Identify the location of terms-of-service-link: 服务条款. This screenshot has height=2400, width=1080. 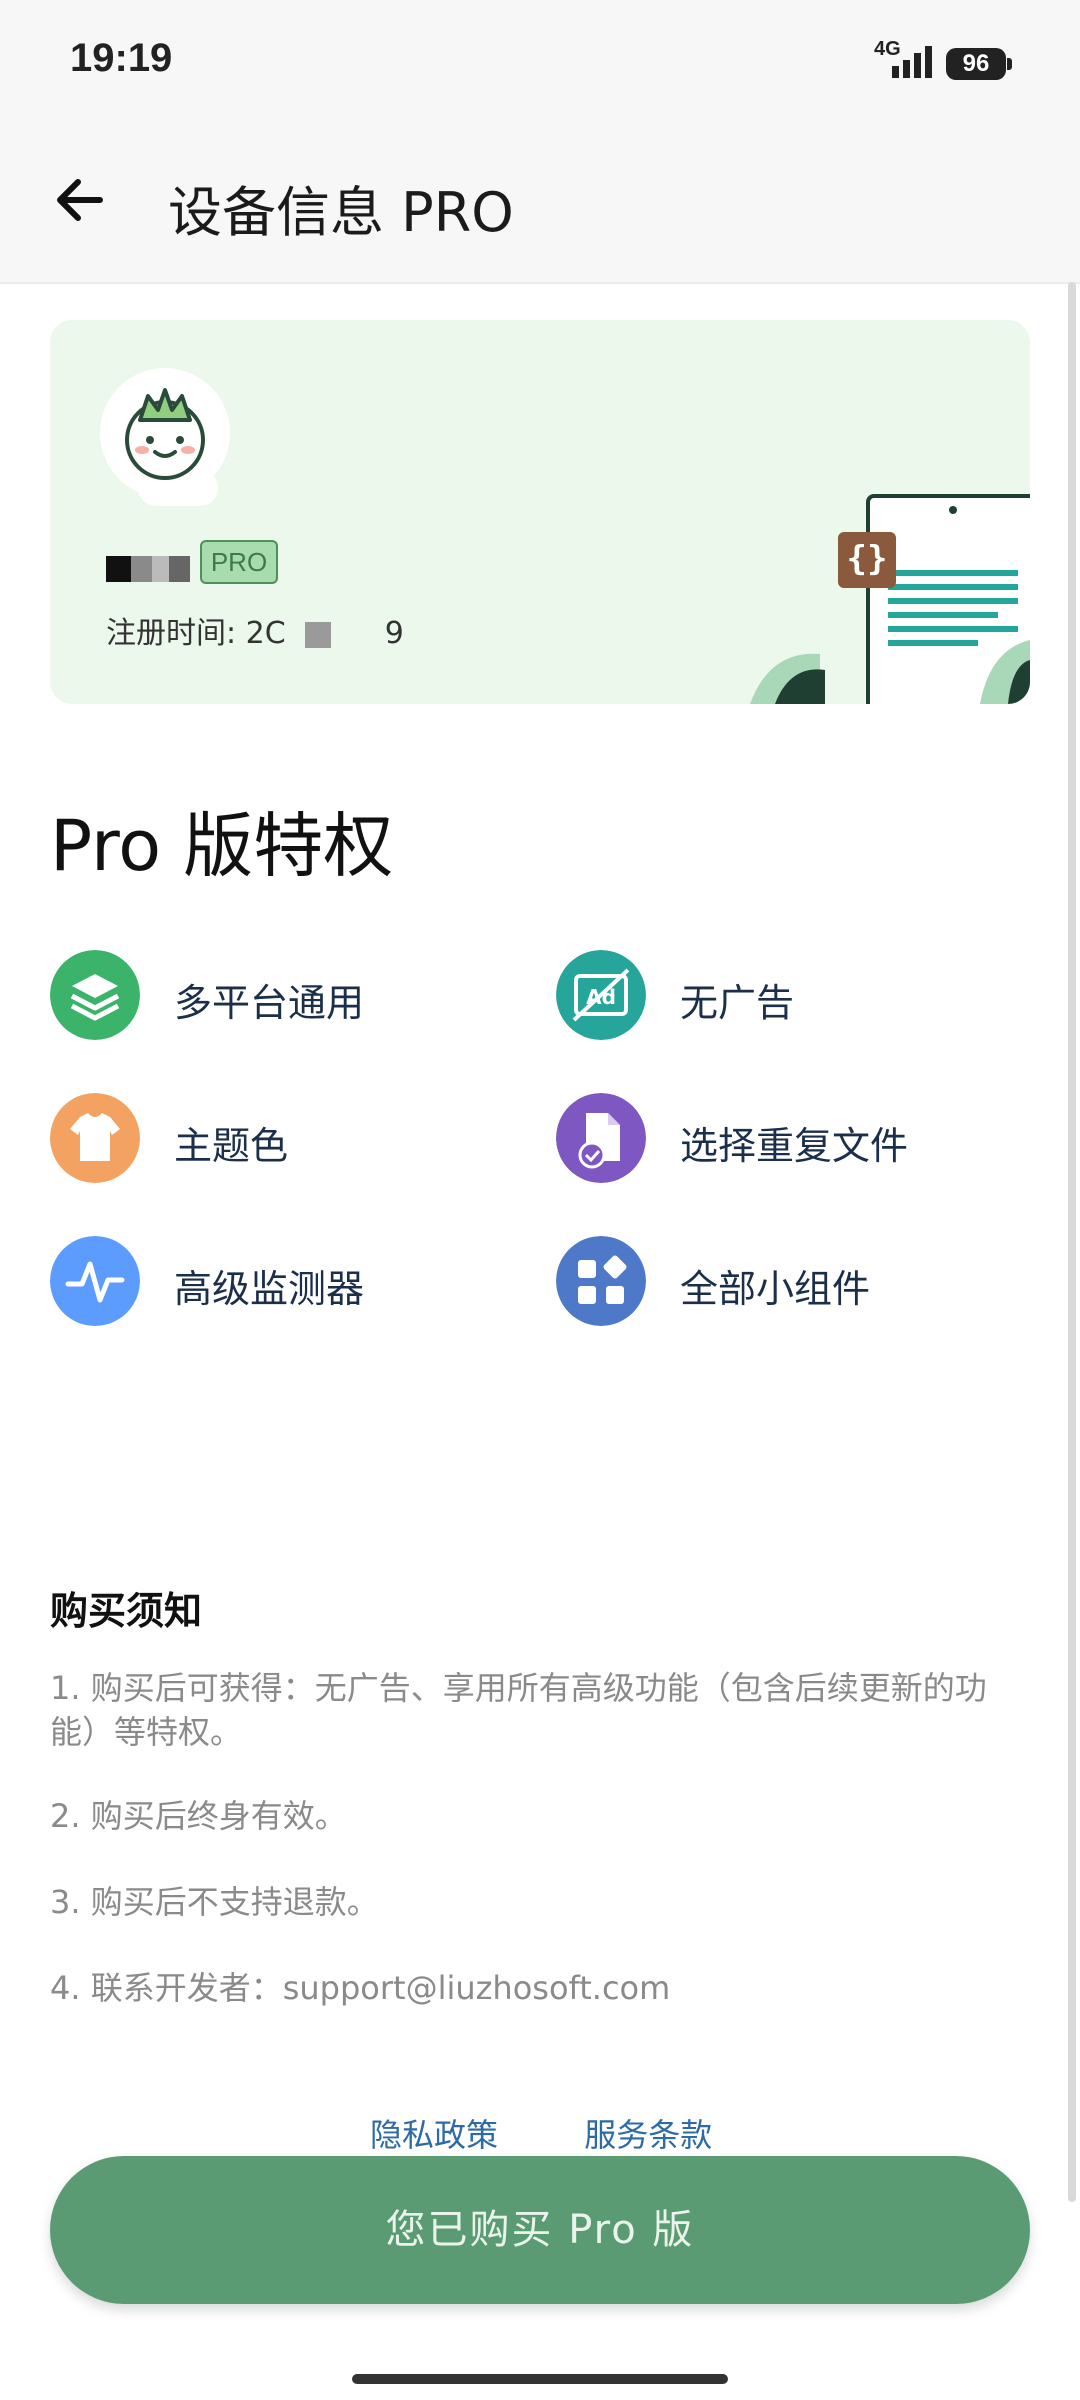
(648, 2135).